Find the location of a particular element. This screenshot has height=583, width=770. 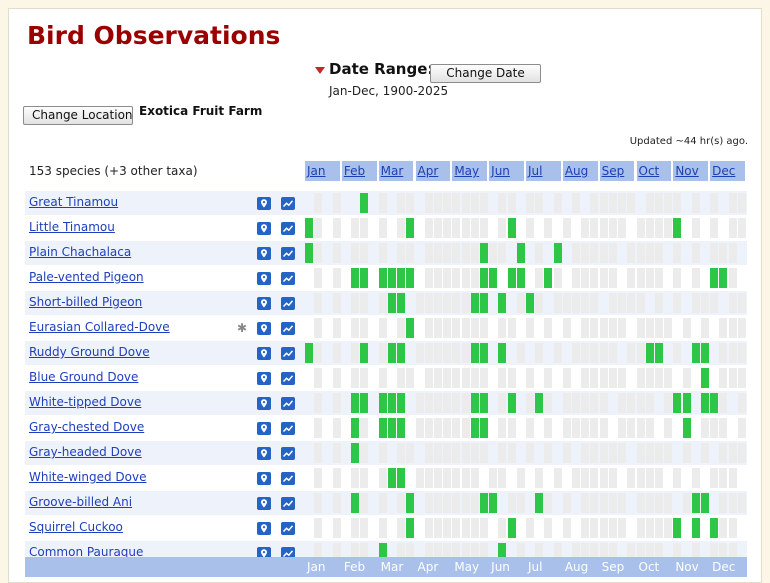

month-link-sep: Sep is located at coordinates (617, 171).